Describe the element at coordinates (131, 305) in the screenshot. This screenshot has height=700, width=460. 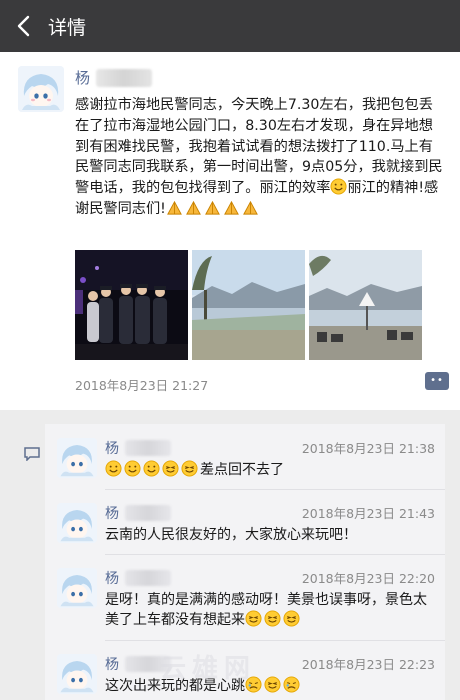
I see `police-officers-night-photo` at that location.